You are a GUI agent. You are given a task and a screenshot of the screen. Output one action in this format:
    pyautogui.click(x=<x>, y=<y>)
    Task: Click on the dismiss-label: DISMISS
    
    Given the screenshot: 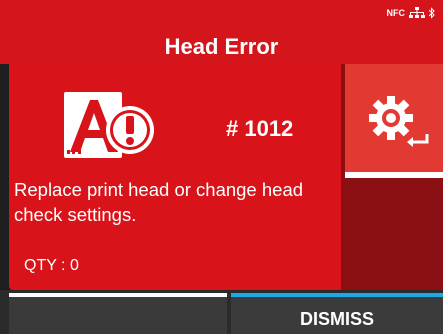 What is the action you would take?
    pyautogui.click(x=336, y=319)
    